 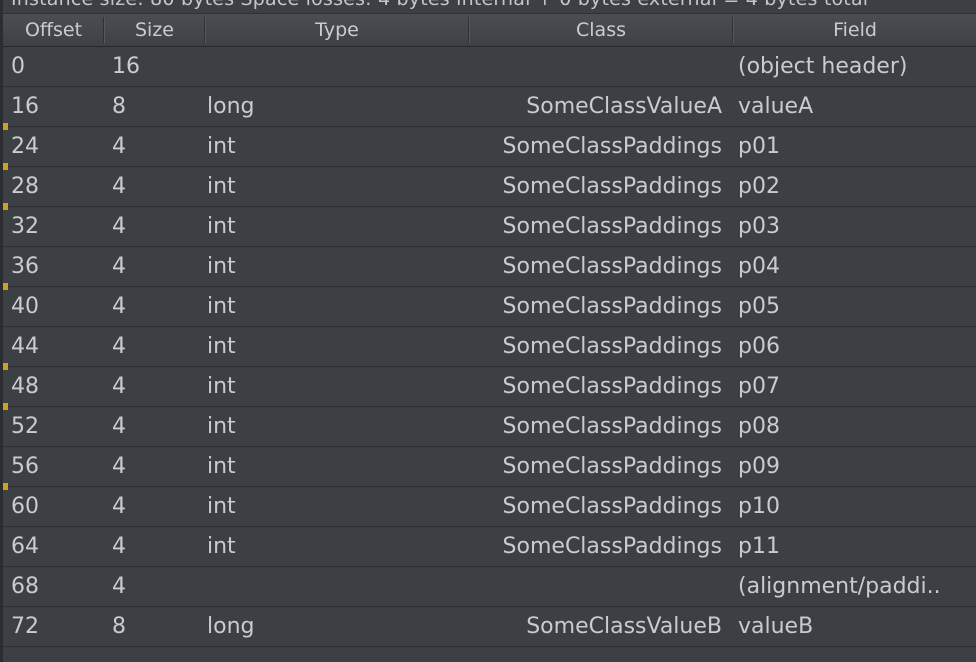 I want to click on cell-offset: 52, so click(x=25, y=426).